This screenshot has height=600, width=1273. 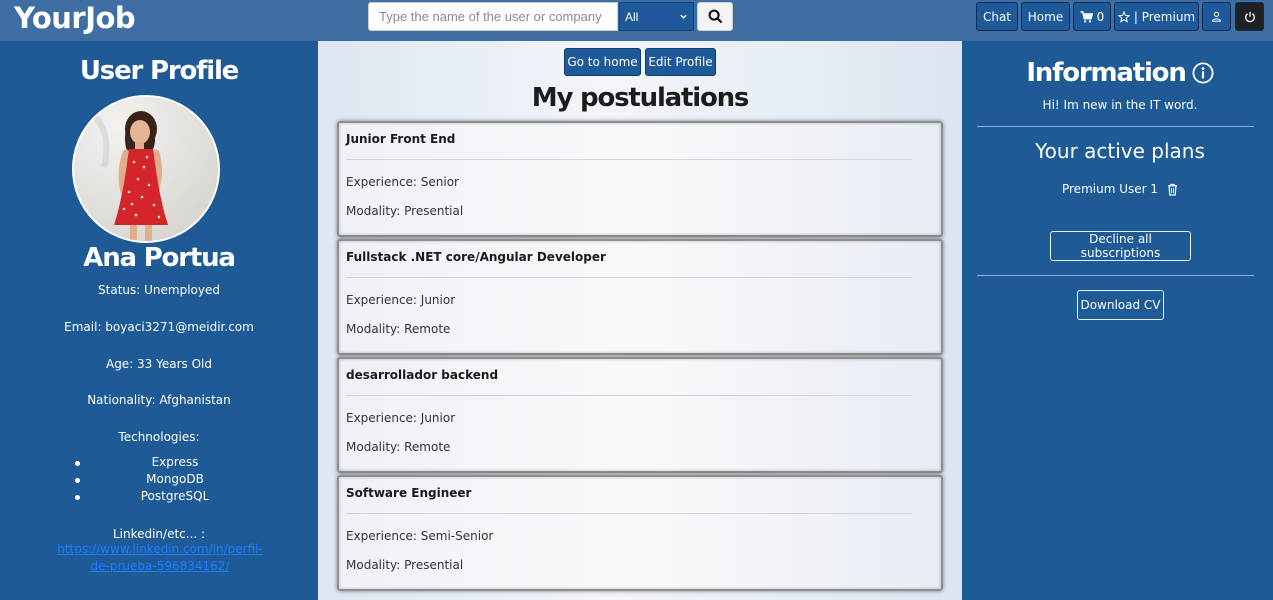 I want to click on app-logo: YourJob, so click(x=75, y=18).